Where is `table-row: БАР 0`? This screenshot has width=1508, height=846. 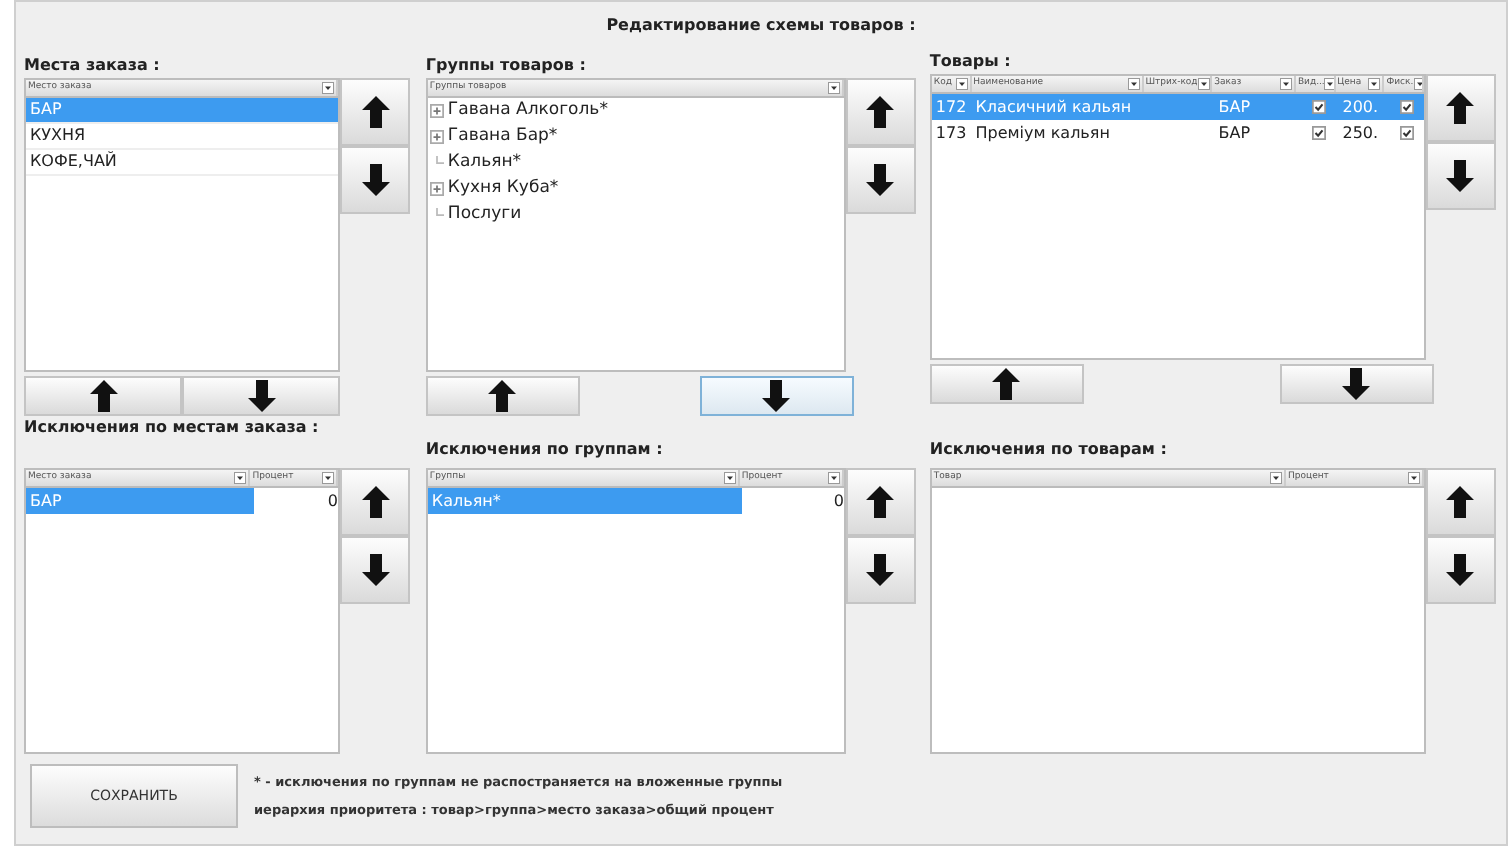
table-row: БАР 0 is located at coordinates (182, 501).